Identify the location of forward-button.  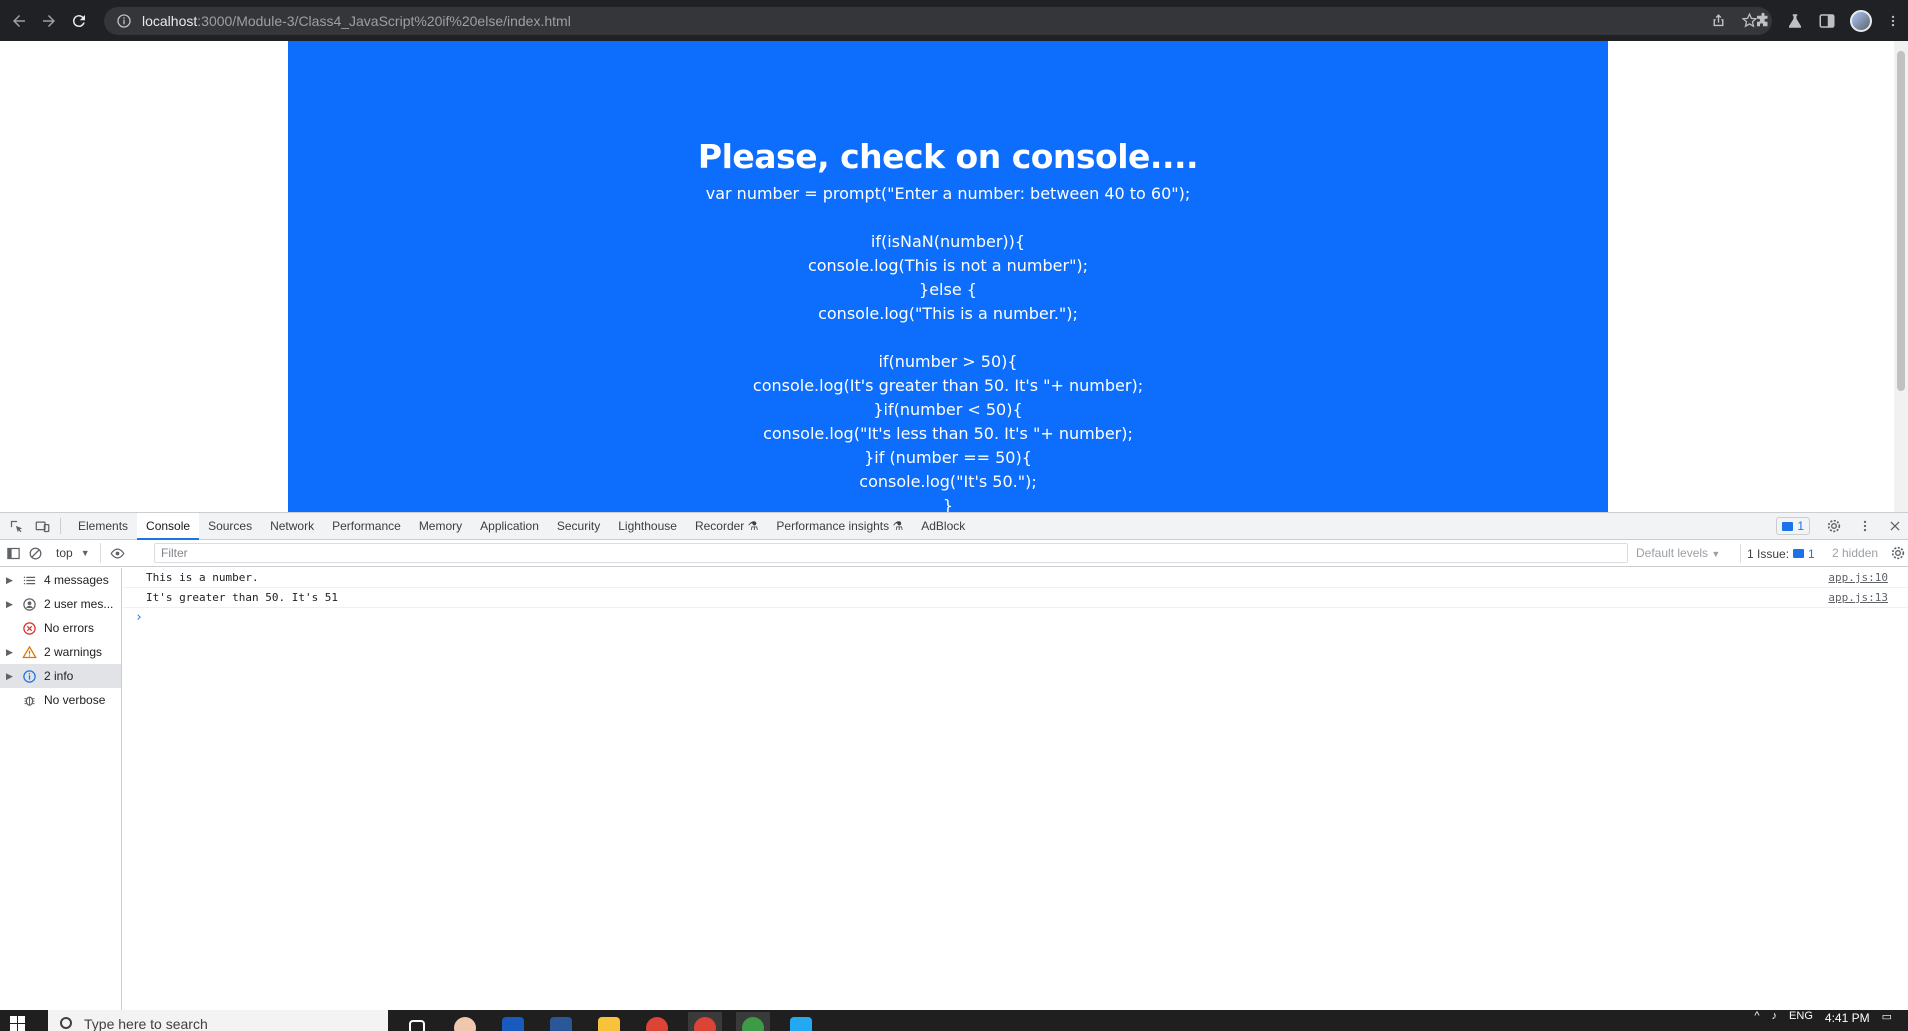
(49, 21).